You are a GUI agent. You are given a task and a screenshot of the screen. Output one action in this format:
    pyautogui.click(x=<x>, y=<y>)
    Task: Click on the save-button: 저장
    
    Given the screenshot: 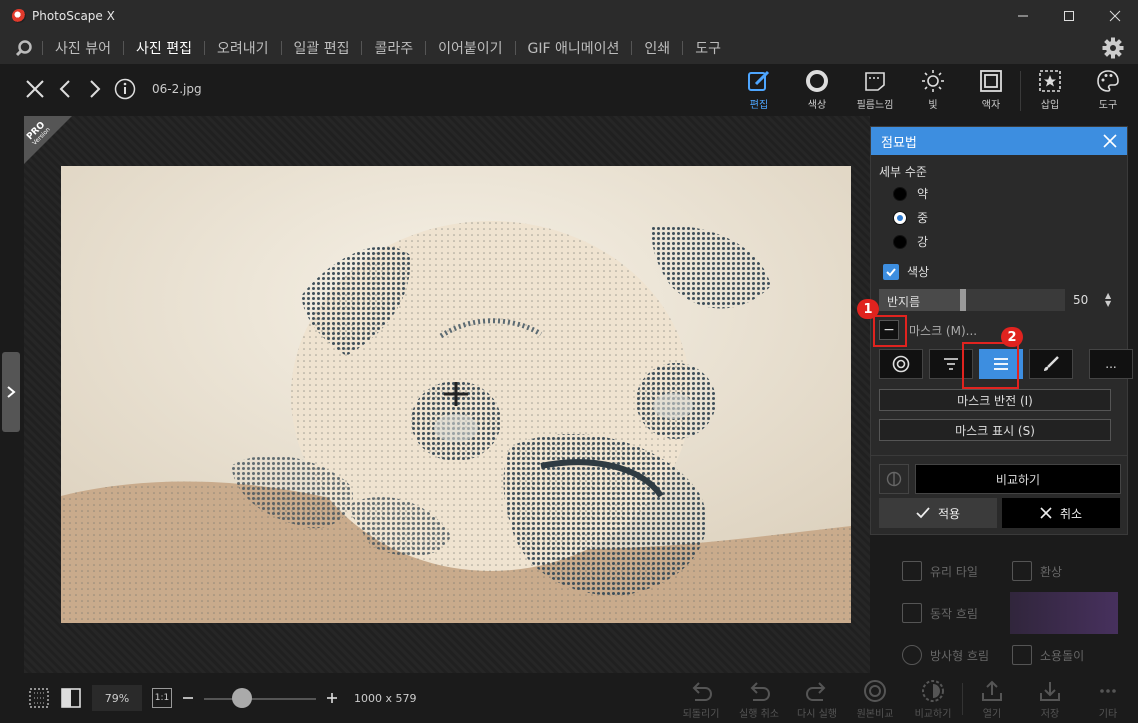 What is the action you would take?
    pyautogui.click(x=1050, y=700)
    